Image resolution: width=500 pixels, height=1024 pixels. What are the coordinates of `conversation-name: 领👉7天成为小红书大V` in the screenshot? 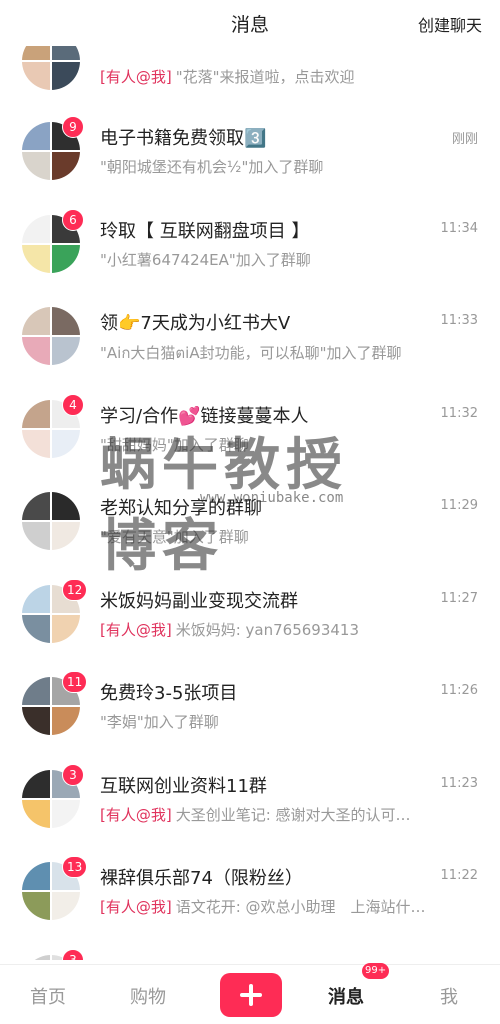 It's located at (195, 323).